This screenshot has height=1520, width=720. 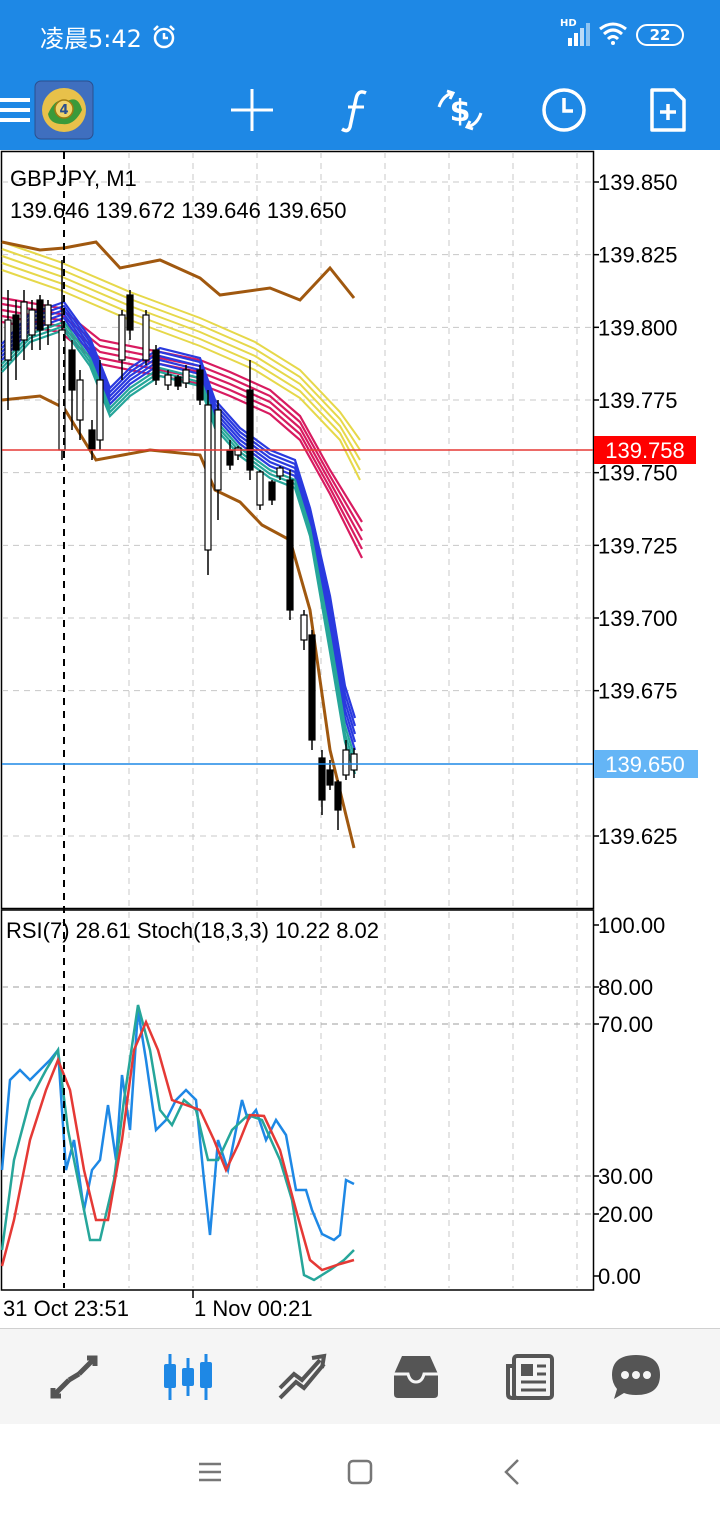 What do you see at coordinates (638, 255) in the screenshot?
I see `price-tick-label: 139.825` at bounding box center [638, 255].